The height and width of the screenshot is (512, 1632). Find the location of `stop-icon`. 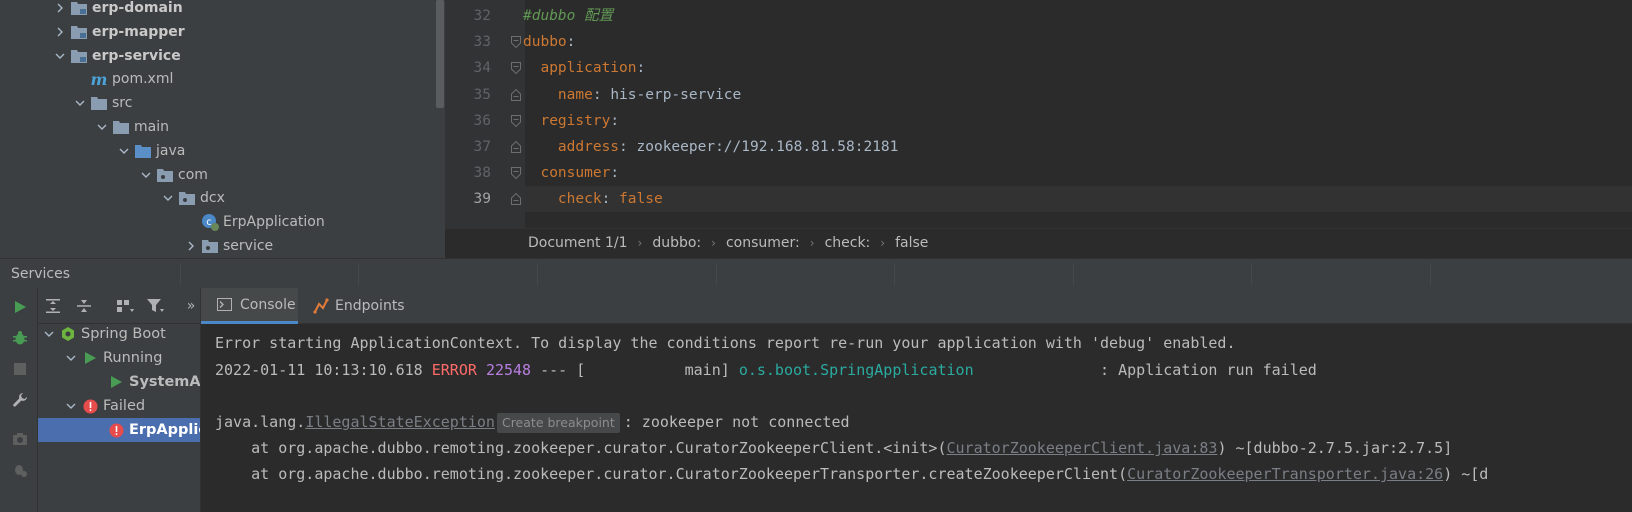

stop-icon is located at coordinates (20, 369).